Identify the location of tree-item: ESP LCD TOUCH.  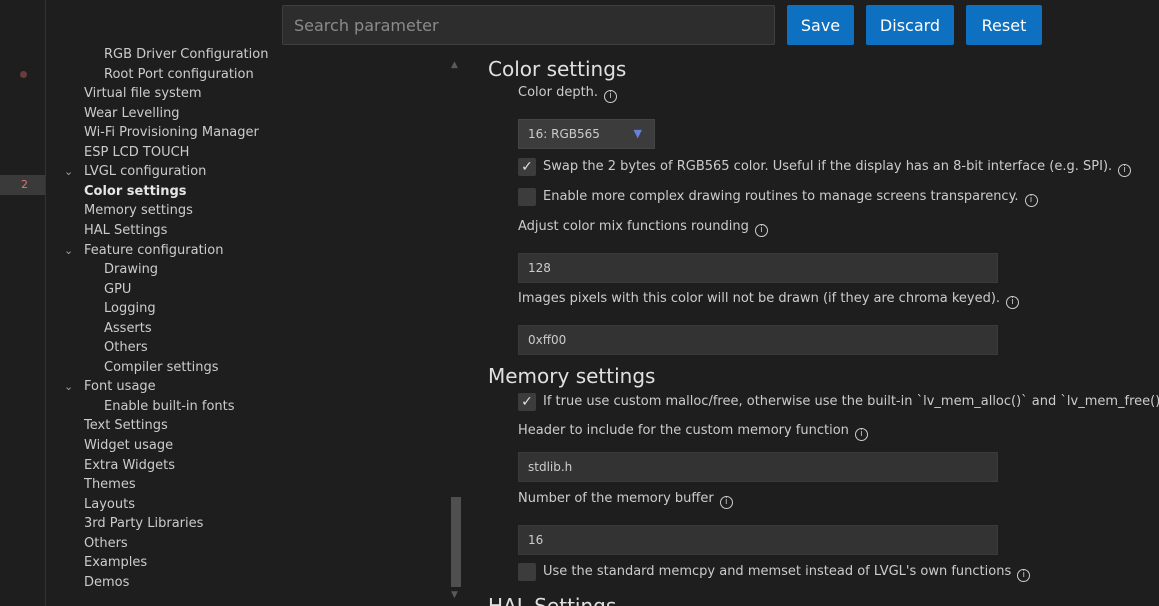
(136, 152).